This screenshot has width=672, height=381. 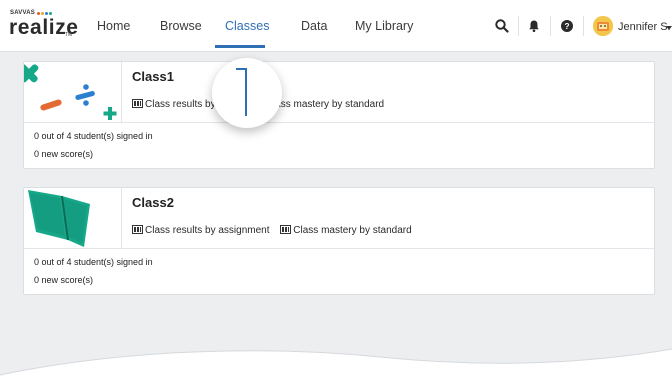 What do you see at coordinates (502, 26) in the screenshot?
I see `search-icon` at bounding box center [502, 26].